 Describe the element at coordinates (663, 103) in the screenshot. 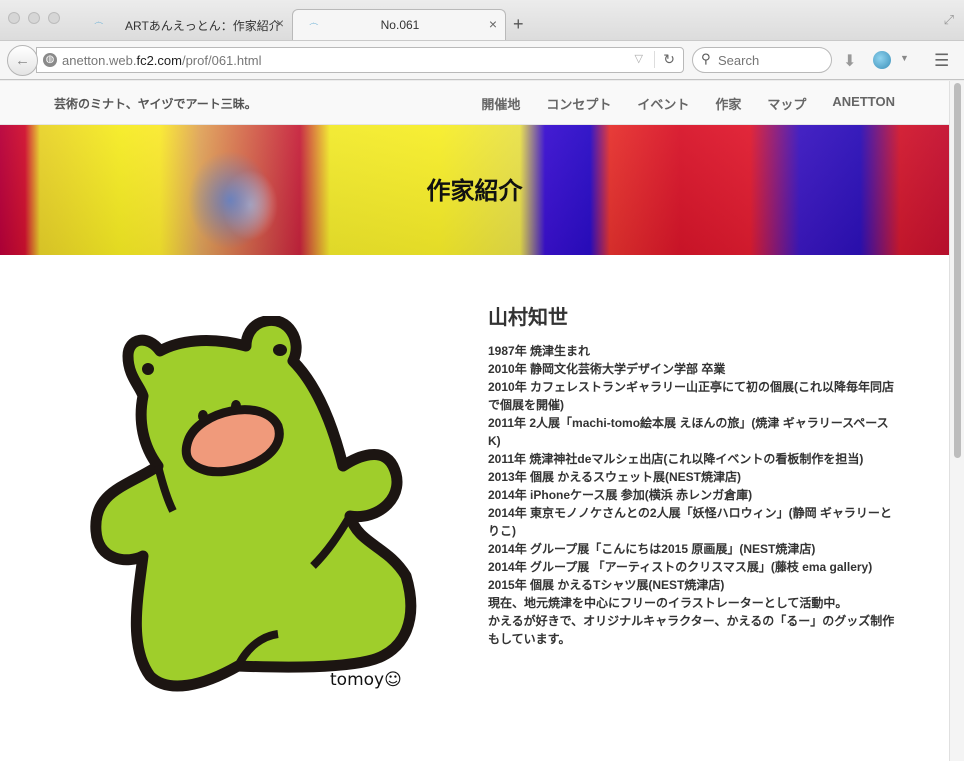

I see `nav-event: イベント` at that location.